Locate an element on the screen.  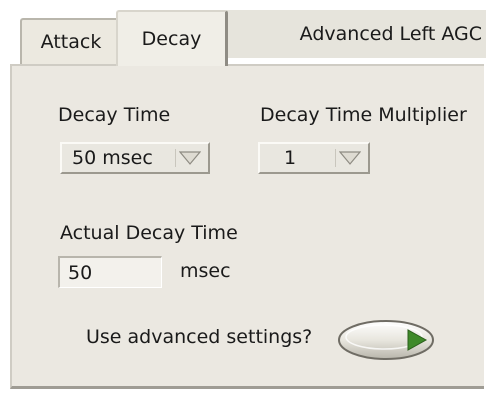
tab-attack: Attack is located at coordinates (70, 41).